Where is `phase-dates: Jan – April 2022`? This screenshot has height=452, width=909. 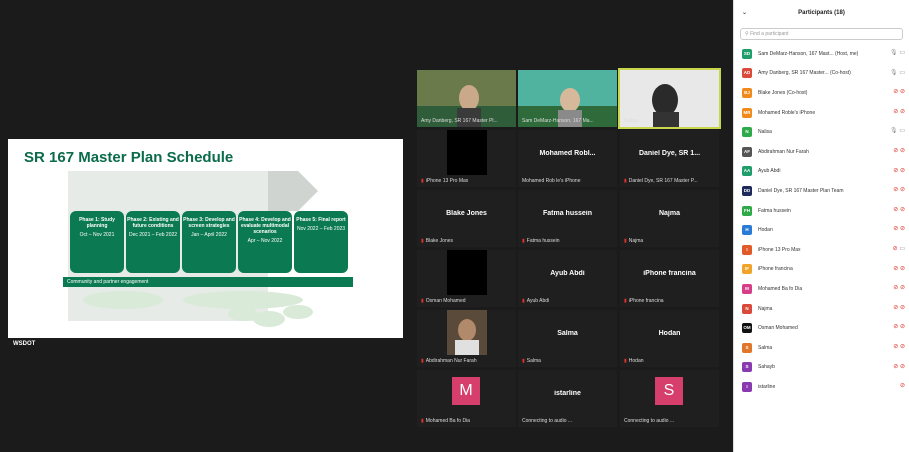 phase-dates: Jan – April 2022 is located at coordinates (209, 235).